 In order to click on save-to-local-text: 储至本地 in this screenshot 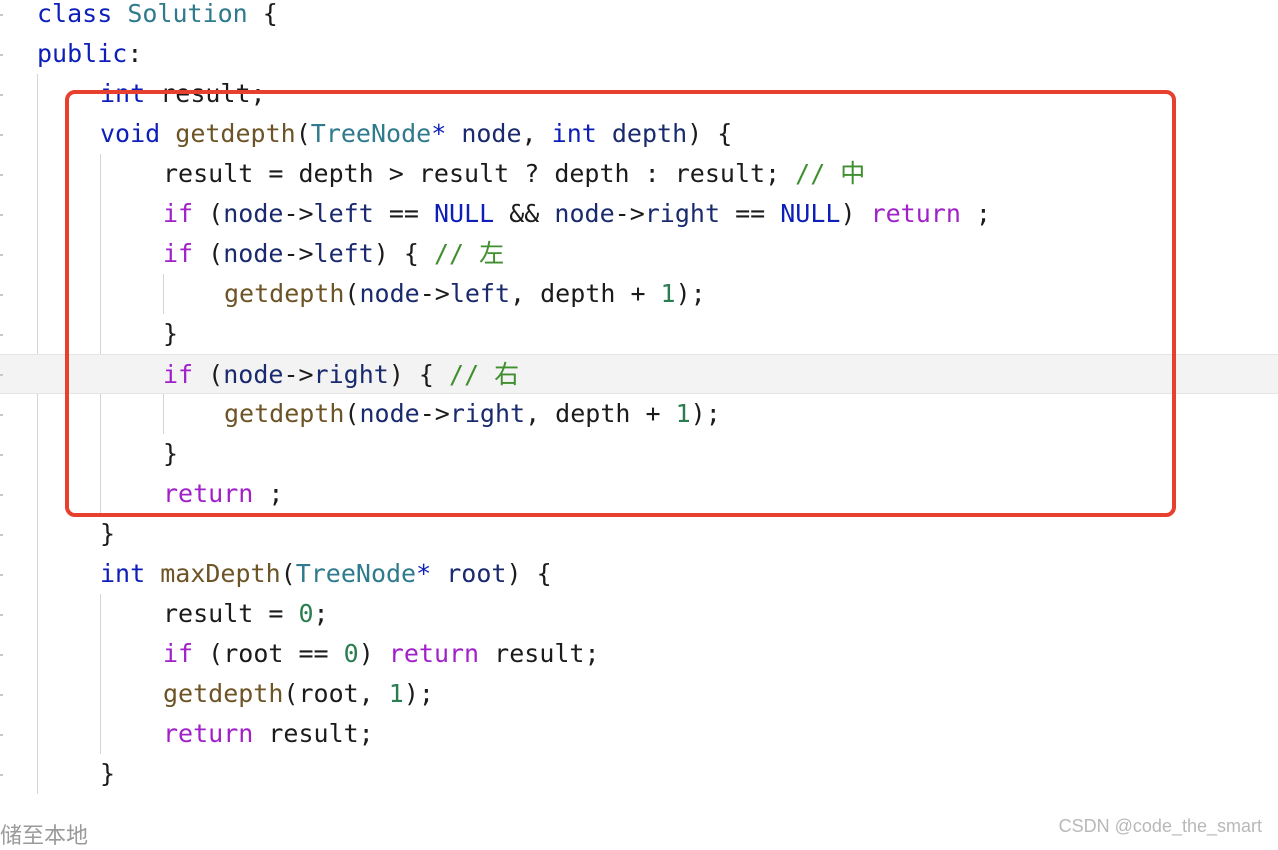, I will do `click(44, 836)`.